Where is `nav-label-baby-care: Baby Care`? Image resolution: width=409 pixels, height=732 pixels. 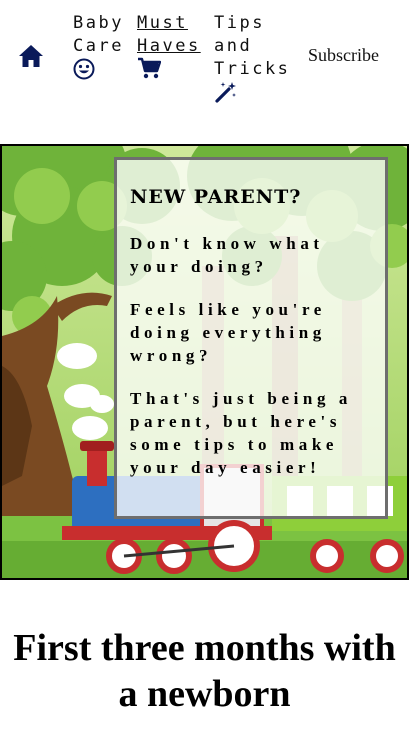 nav-label-baby-care: Baby Care is located at coordinates (98, 34).